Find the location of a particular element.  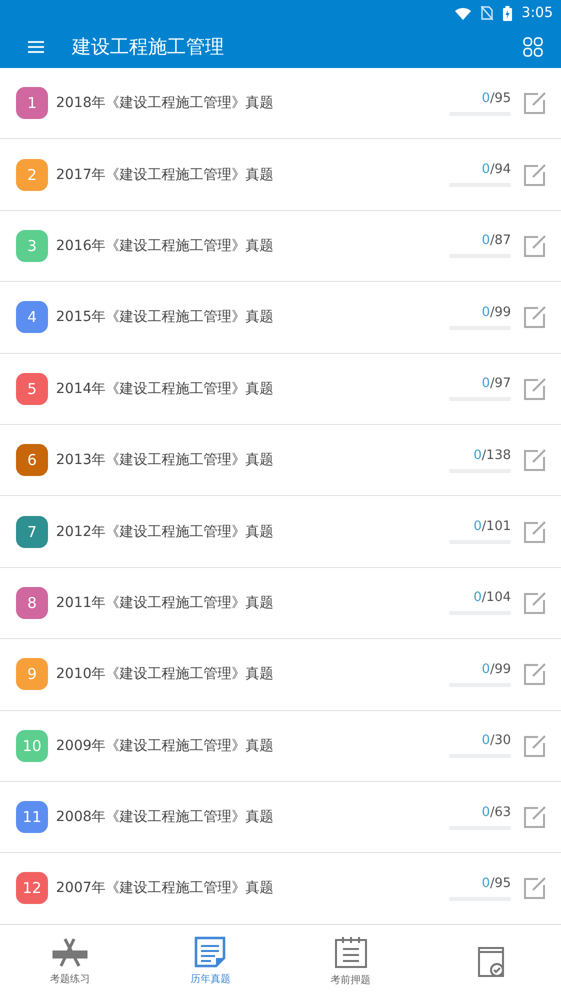

notepad-icon is located at coordinates (351, 952).